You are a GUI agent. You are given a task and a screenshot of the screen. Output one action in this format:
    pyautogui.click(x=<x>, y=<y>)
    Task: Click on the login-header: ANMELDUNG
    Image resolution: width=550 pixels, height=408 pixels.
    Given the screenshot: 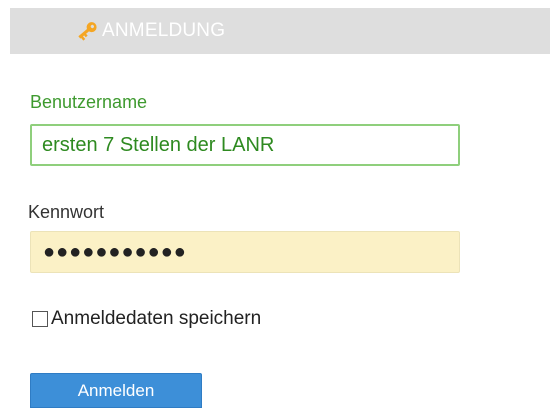 What is the action you would take?
    pyautogui.click(x=280, y=31)
    